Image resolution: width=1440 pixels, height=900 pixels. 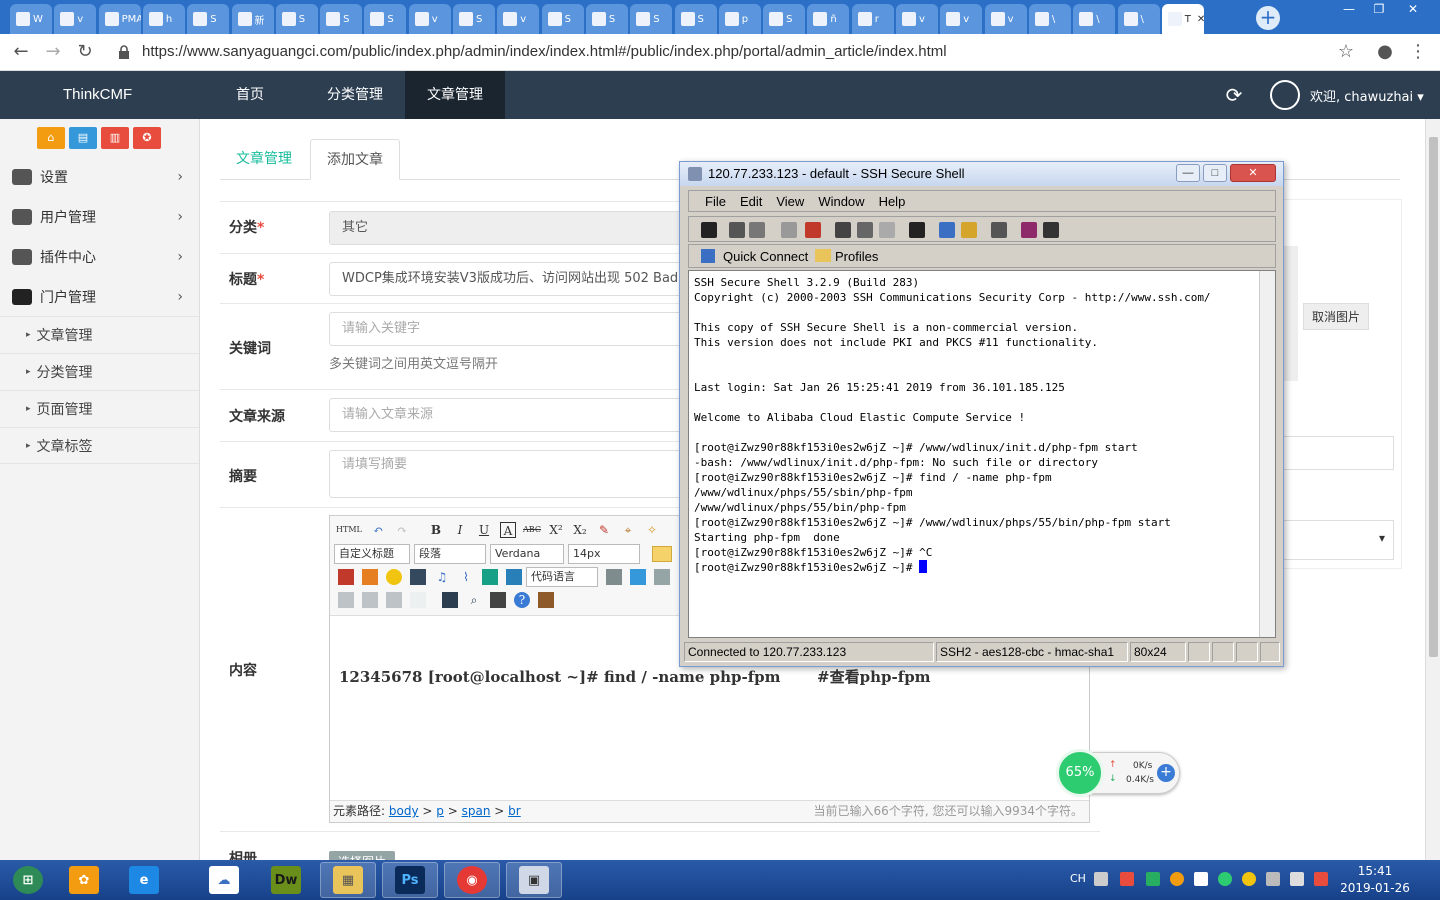 I want to click on user-menu: 欢迎, chawuzhai ▾, so click(x=1347, y=95).